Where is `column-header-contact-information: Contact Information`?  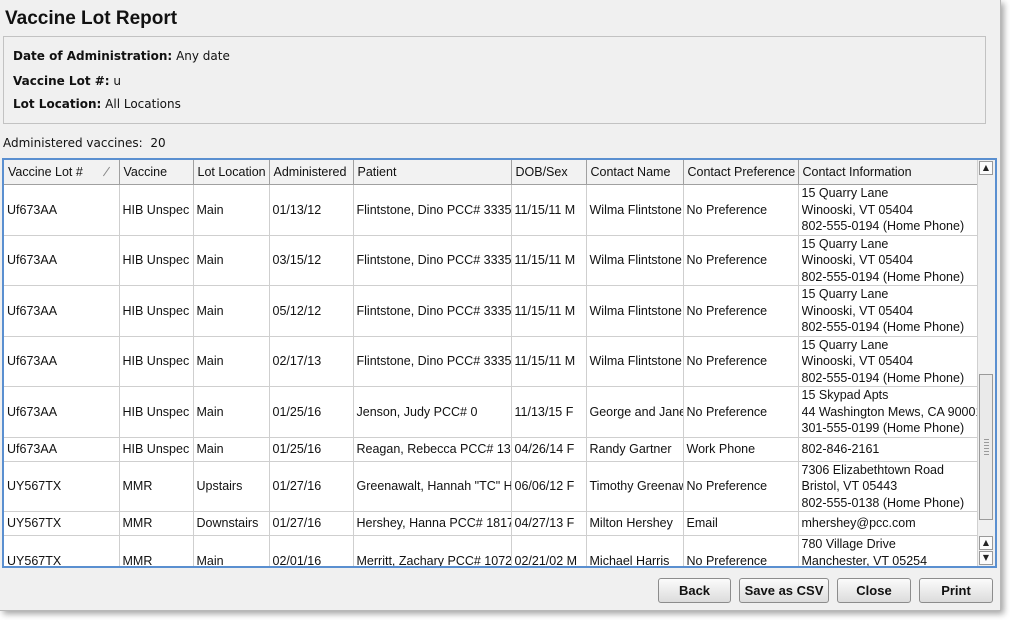
column-header-contact-information: Contact Information is located at coordinates (889, 172).